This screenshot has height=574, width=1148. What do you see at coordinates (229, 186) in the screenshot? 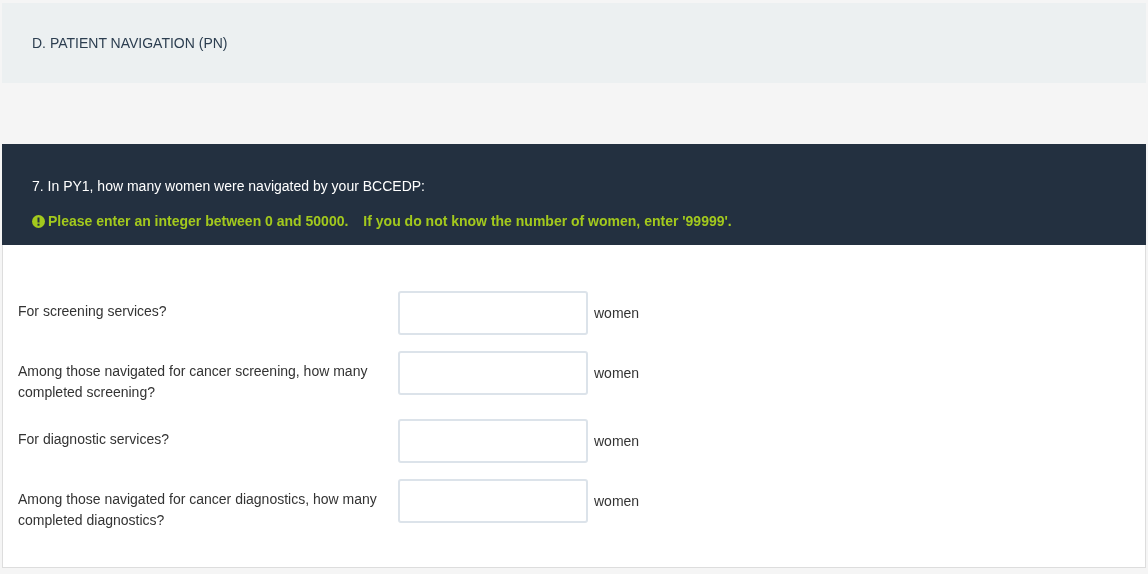
I see `question-title: 7. In PY1, how many women were navigated by your BCCEDP:` at bounding box center [229, 186].